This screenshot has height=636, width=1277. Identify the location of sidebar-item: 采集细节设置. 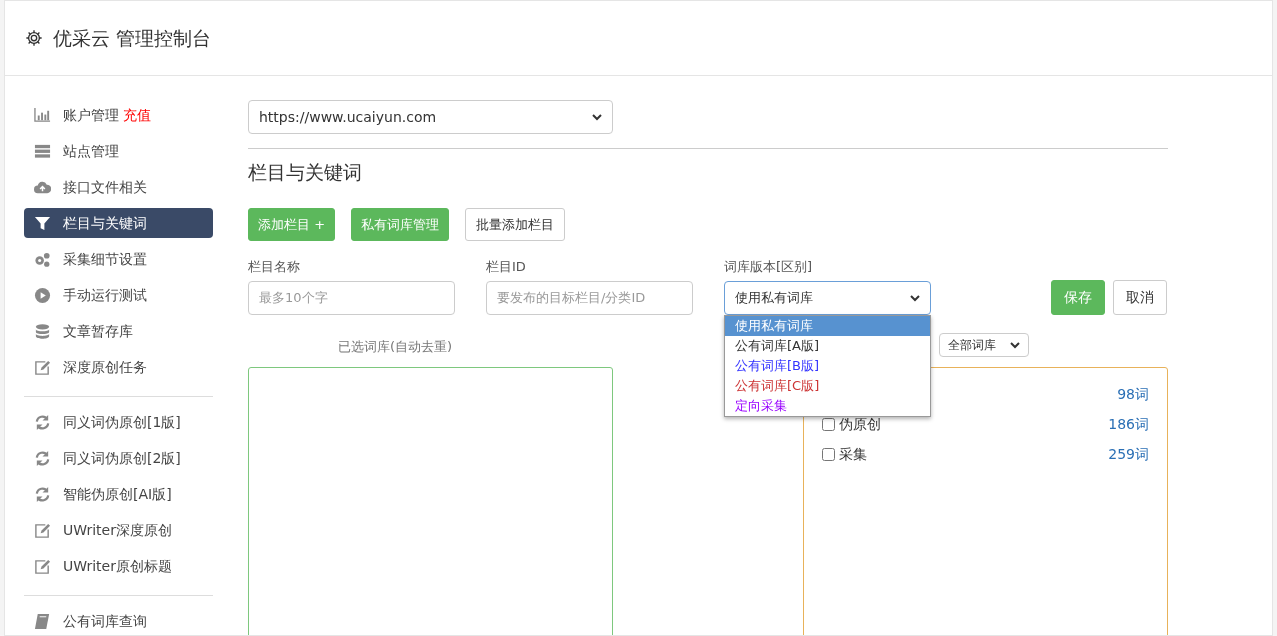
(118, 259).